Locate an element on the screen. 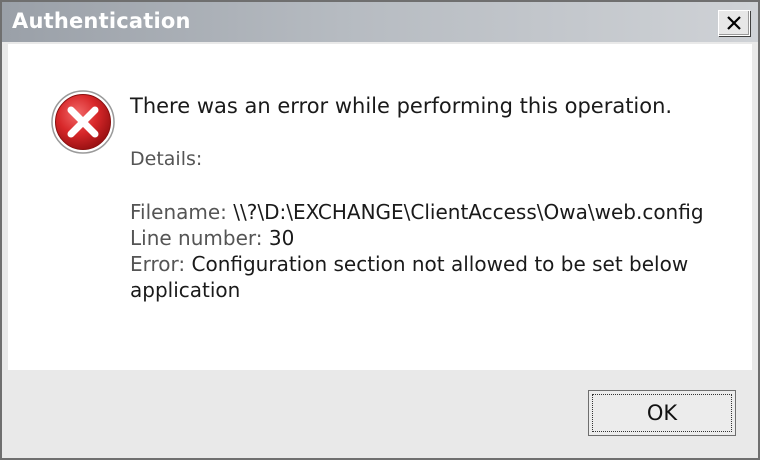 The image size is (764, 464). ok-button: OK is located at coordinates (662, 413).